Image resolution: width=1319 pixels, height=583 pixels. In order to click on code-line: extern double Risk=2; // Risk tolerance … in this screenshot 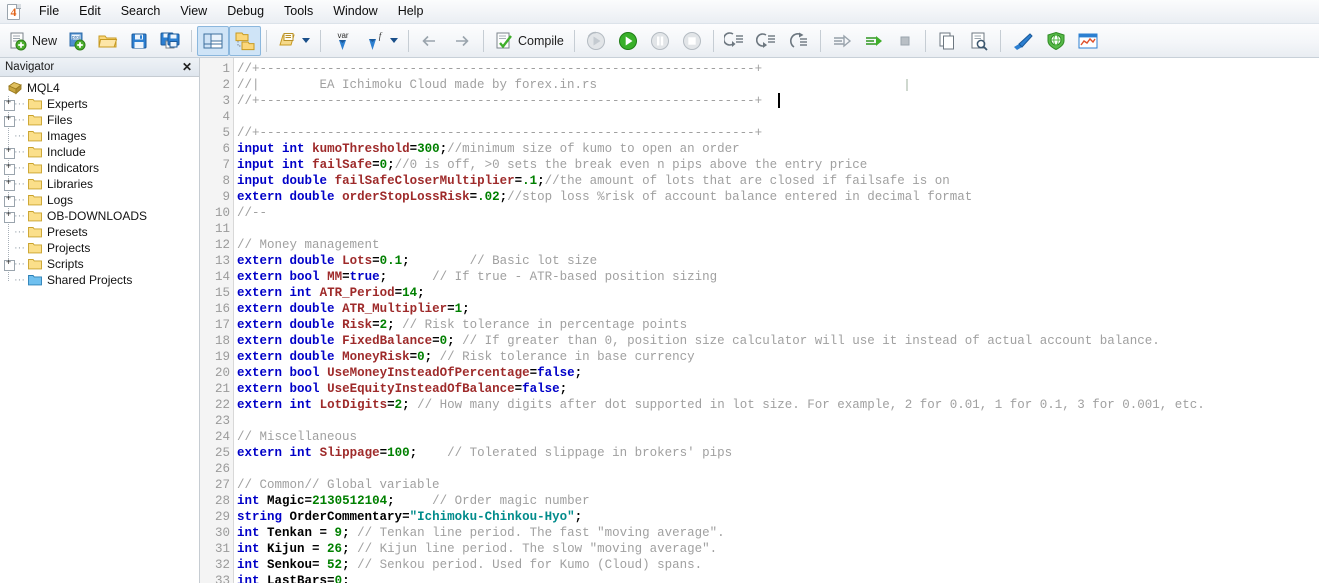, I will do `click(778, 325)`.